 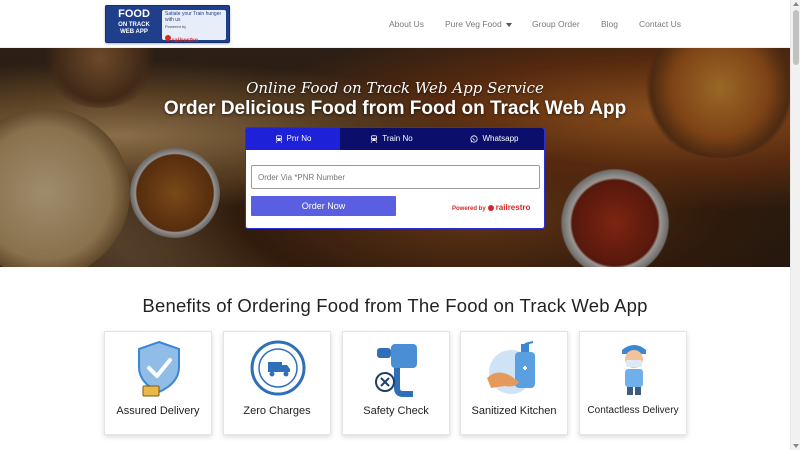 What do you see at coordinates (474, 139) in the screenshot?
I see `whatsapp-icon` at bounding box center [474, 139].